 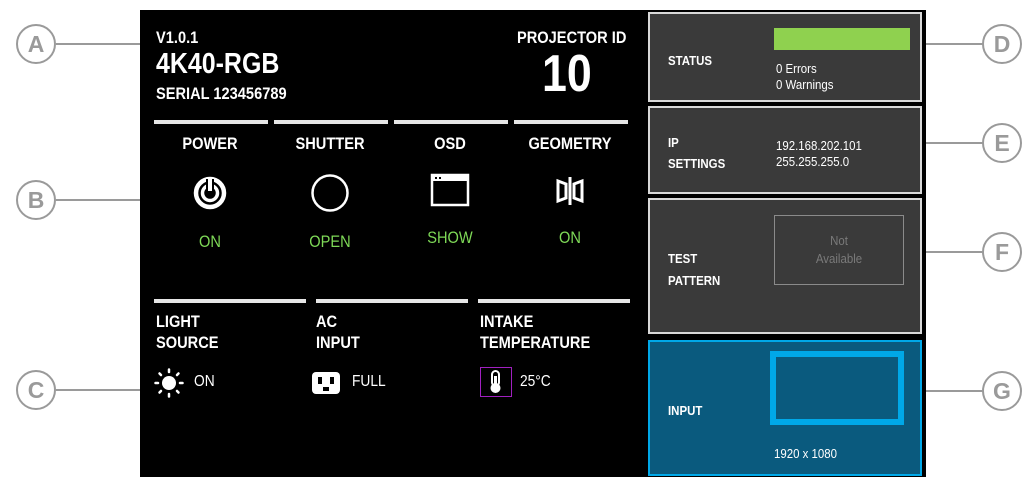 I want to click on status-card: STATUS 0 Errors 0 Warnings, so click(x=785, y=57).